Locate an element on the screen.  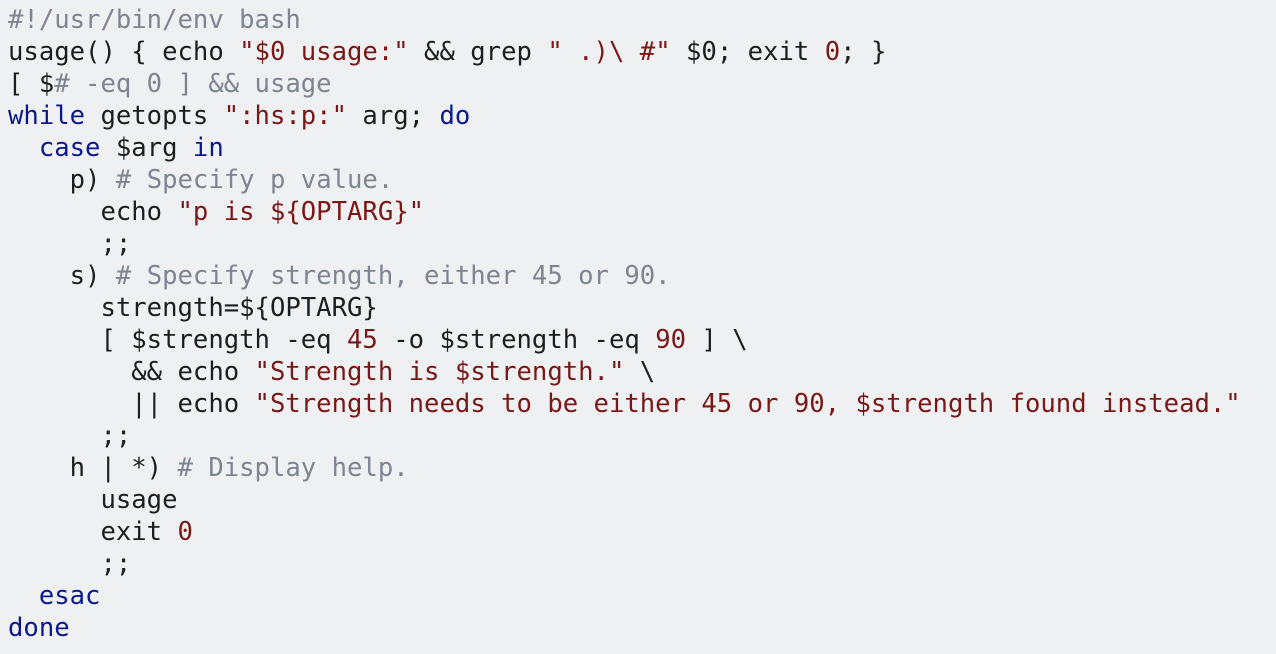
code-line: case $arg in is located at coordinates (642, 148).